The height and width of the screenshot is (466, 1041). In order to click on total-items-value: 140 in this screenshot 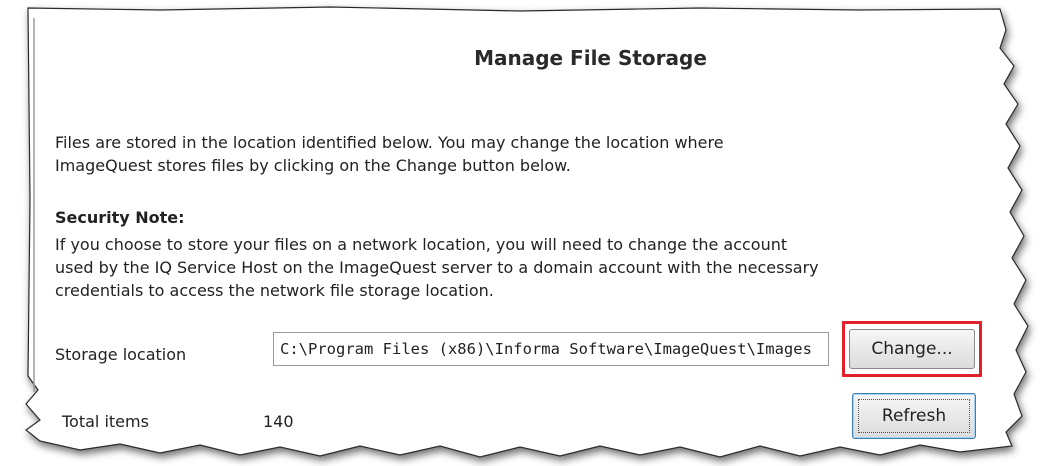, I will do `click(278, 421)`.